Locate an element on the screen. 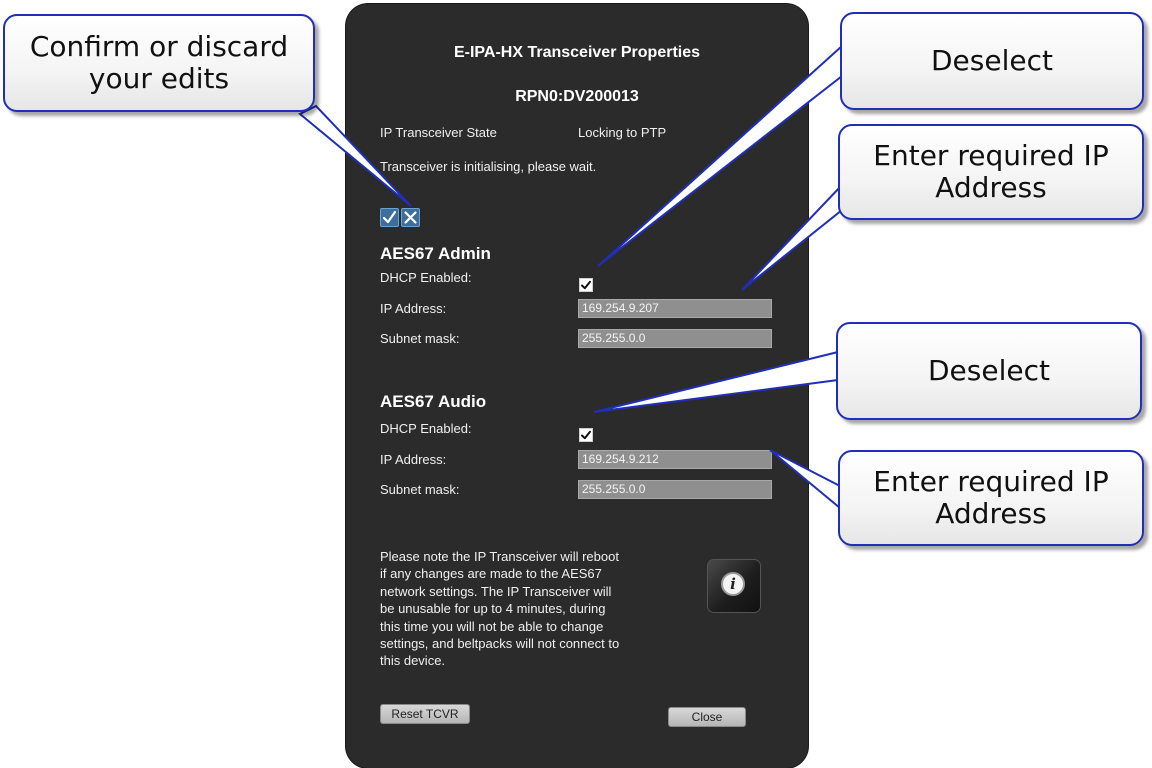 Image resolution: width=1152 pixels, height=768 pixels. aes67-audio-heading: AES67 Audio is located at coordinates (433, 401).